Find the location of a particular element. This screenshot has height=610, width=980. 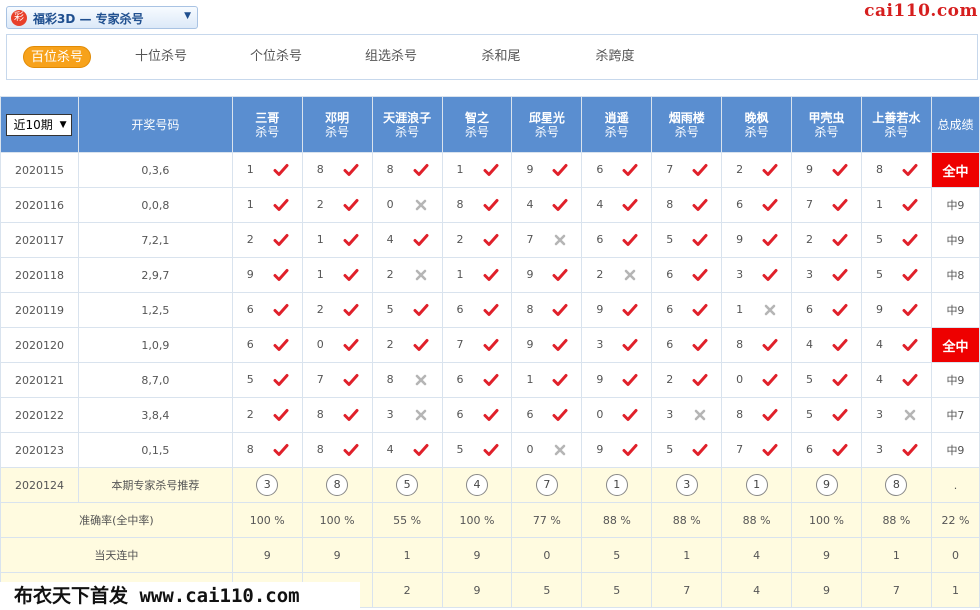

table-row: 2020121 8,7,0 5 7 8 6 1 9 2 0 5 4 中9 is located at coordinates (490, 380).